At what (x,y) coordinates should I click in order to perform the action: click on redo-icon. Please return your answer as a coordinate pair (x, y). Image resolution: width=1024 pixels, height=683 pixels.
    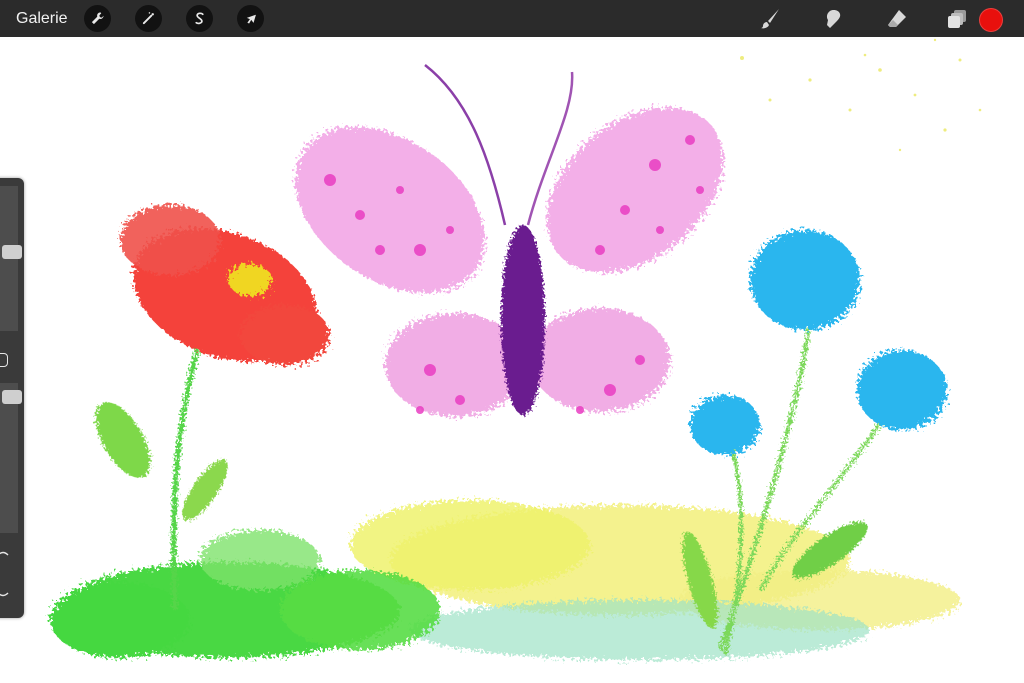
    Looking at the image, I should click on (5, 593).